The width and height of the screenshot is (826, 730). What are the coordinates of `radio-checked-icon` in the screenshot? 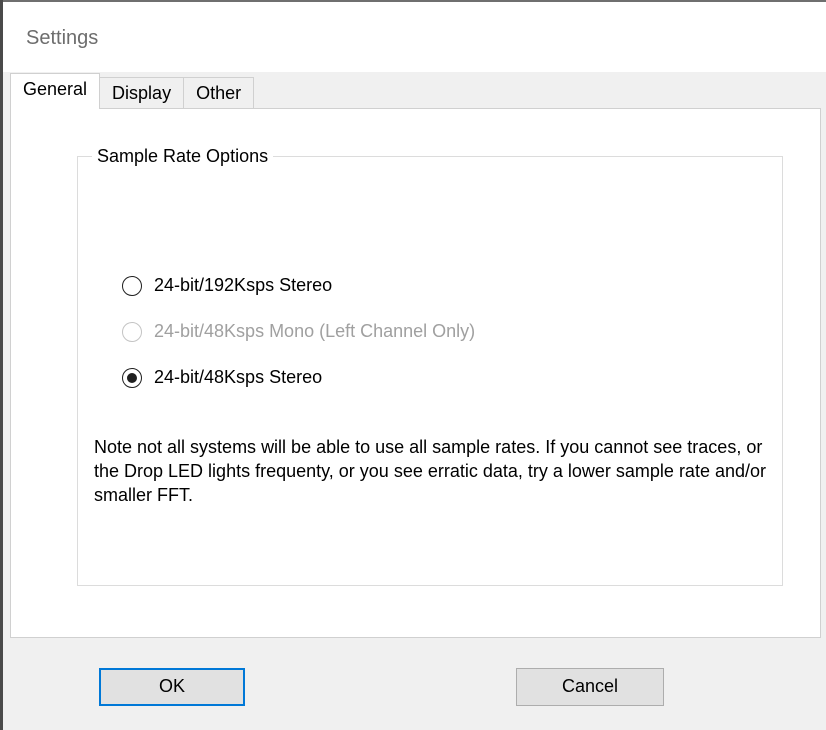 It's located at (132, 377).